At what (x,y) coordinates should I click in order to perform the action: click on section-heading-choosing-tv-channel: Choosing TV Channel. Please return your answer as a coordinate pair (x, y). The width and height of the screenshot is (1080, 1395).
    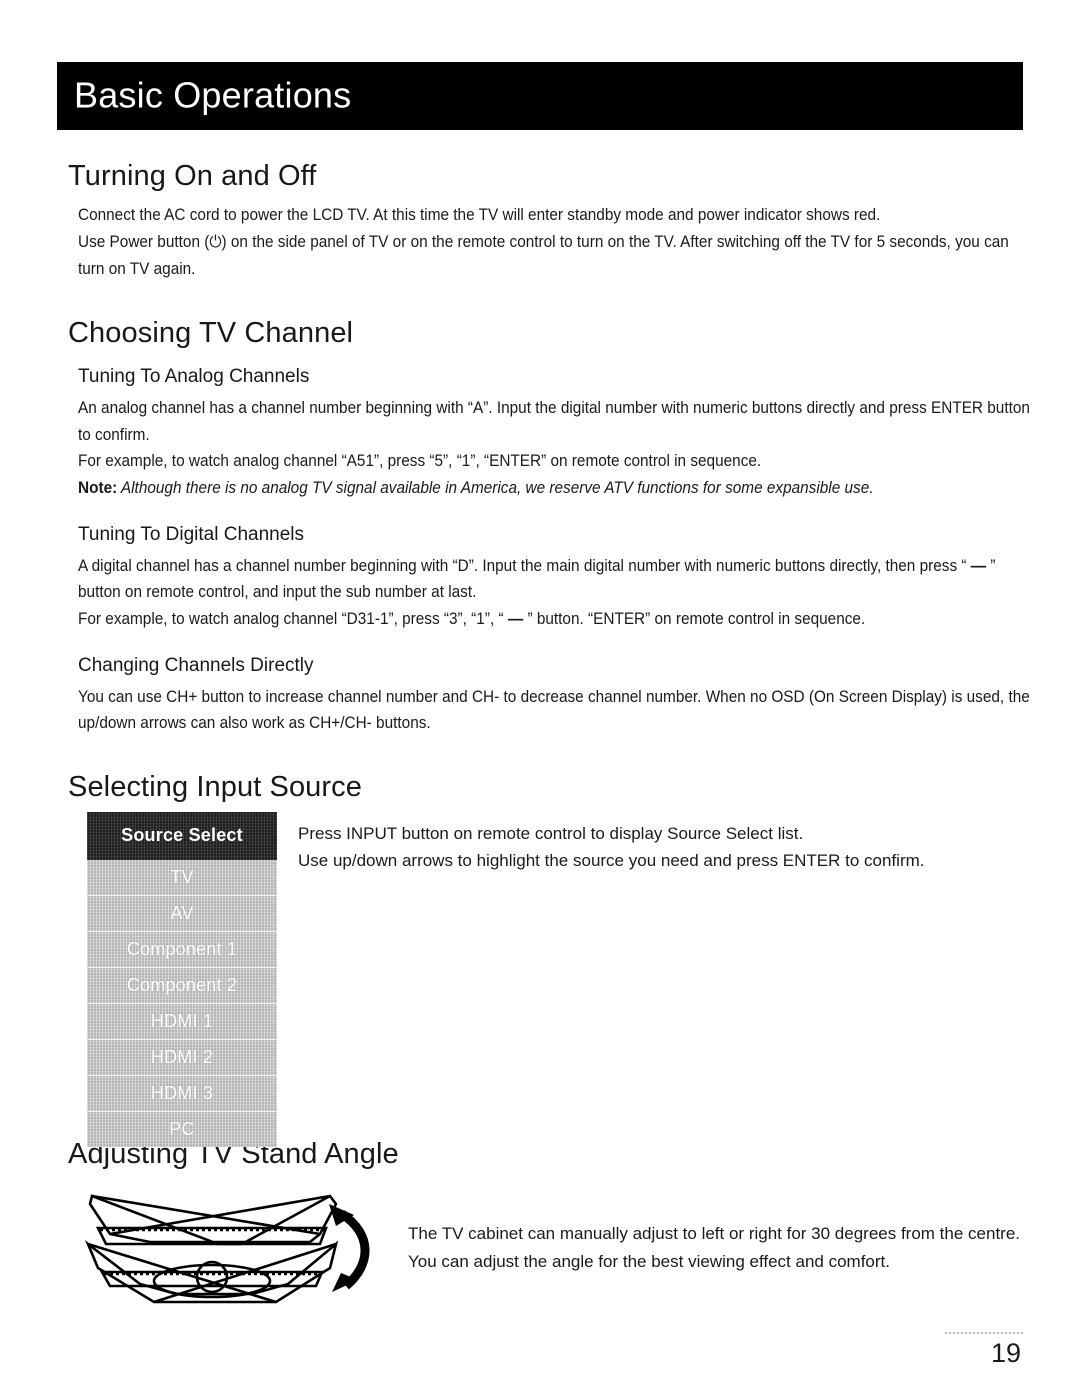
    Looking at the image, I should click on (211, 332).